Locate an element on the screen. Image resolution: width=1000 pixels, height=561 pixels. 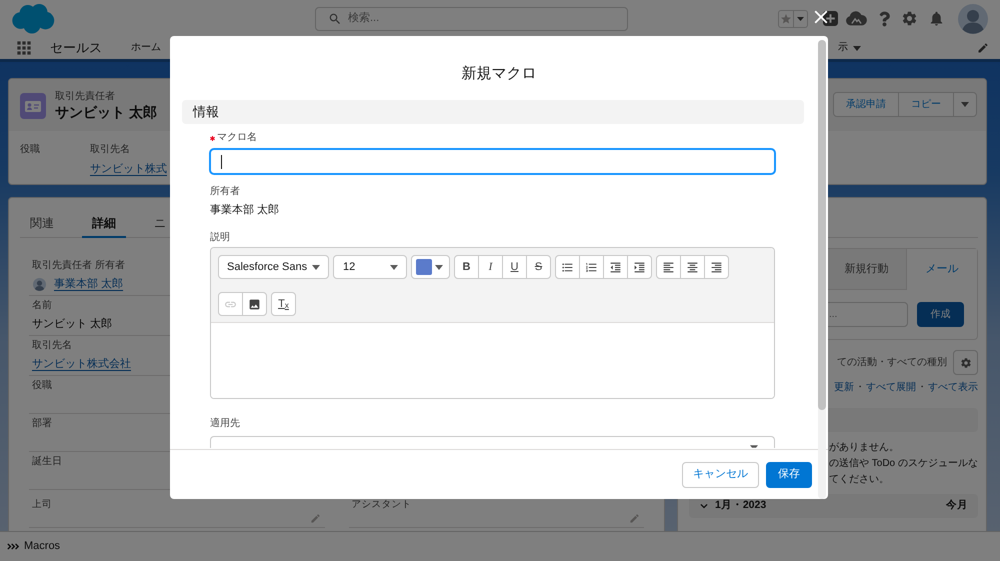
scrollbar-thumb is located at coordinates (822, 225).